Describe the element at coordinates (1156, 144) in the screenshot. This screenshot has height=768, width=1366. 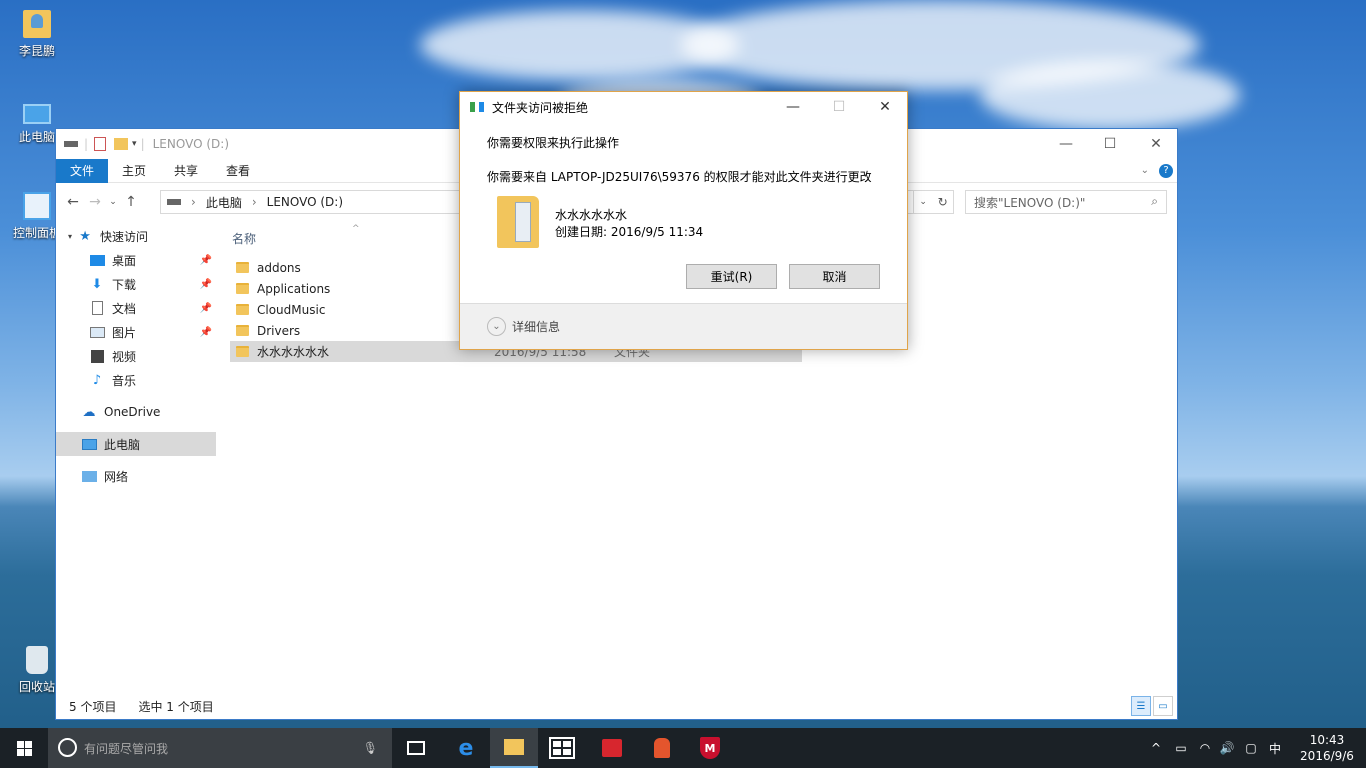
I see `close-button: ✕` at that location.